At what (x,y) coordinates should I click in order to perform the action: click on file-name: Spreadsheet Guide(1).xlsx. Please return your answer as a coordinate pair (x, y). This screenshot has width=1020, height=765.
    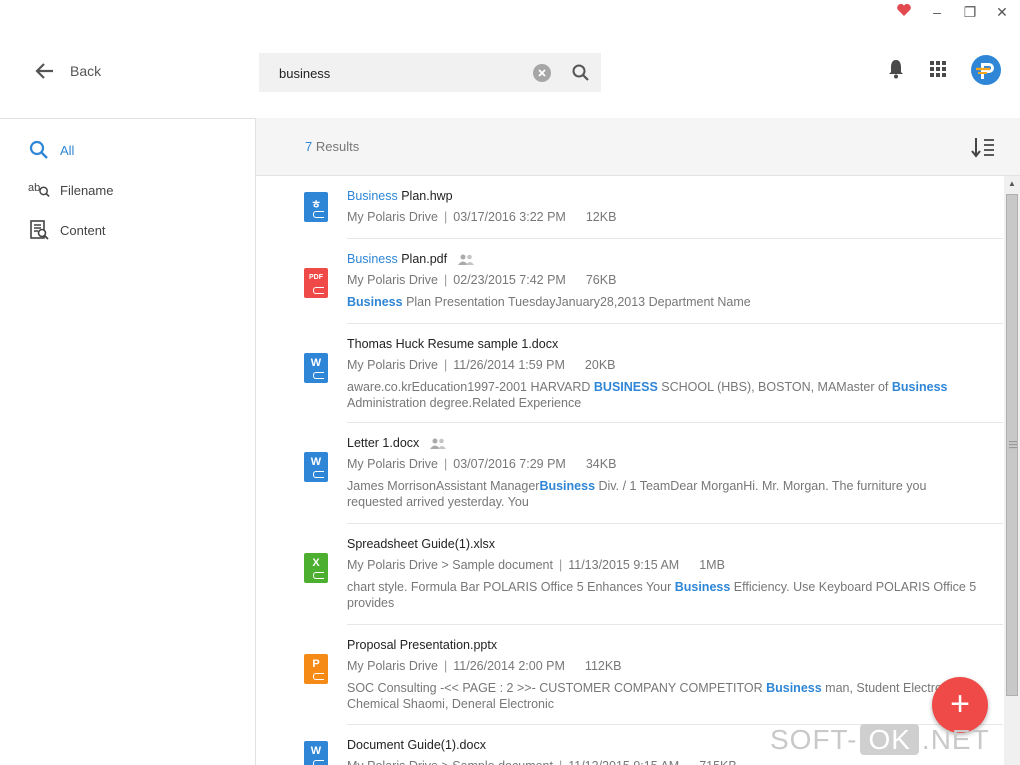
    Looking at the image, I should click on (421, 544).